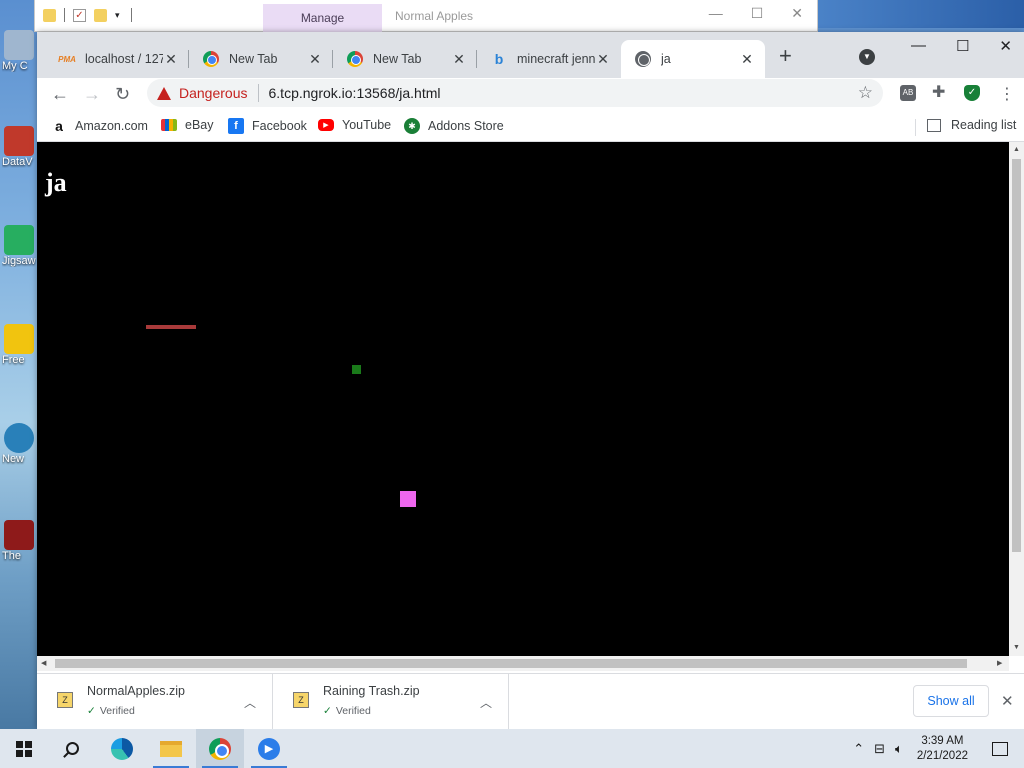  I want to click on paddle, so click(171, 327).